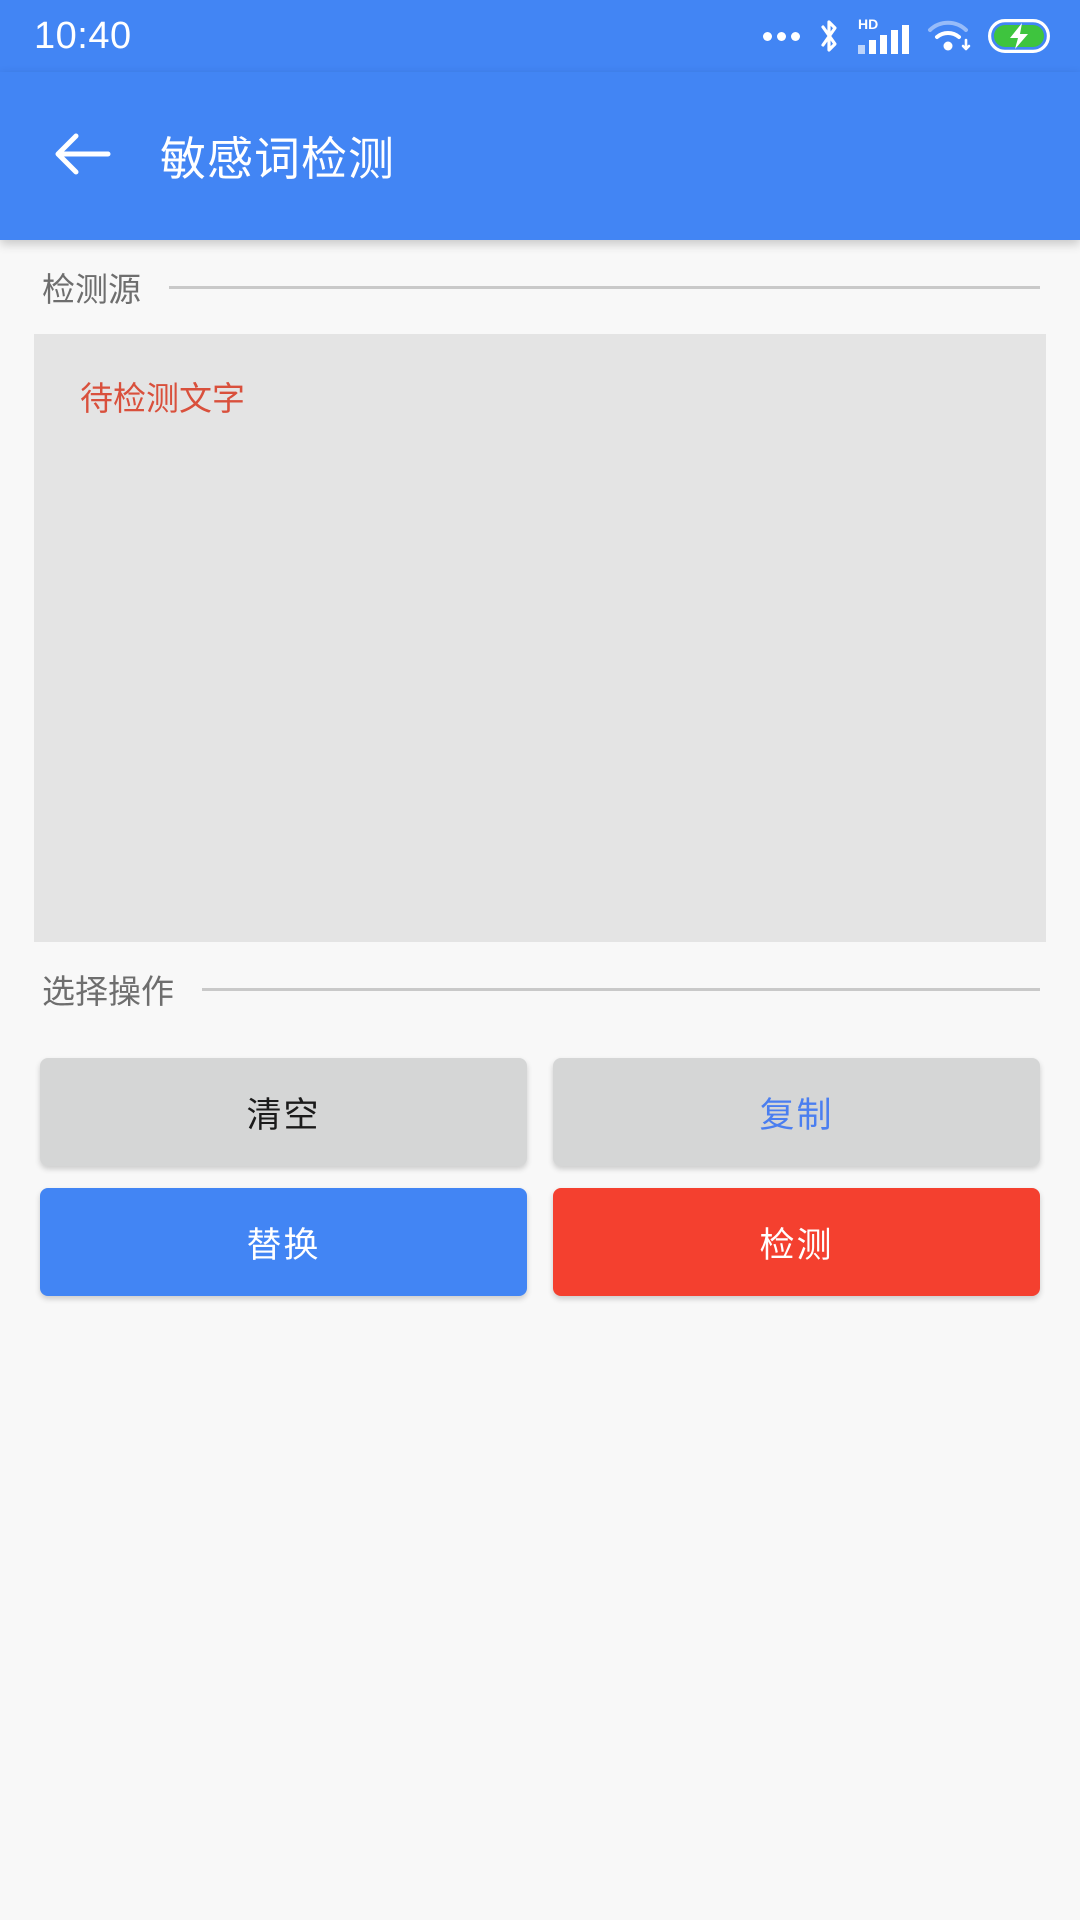  Describe the element at coordinates (1019, 36) in the screenshot. I see `battery-charging-icon` at that location.